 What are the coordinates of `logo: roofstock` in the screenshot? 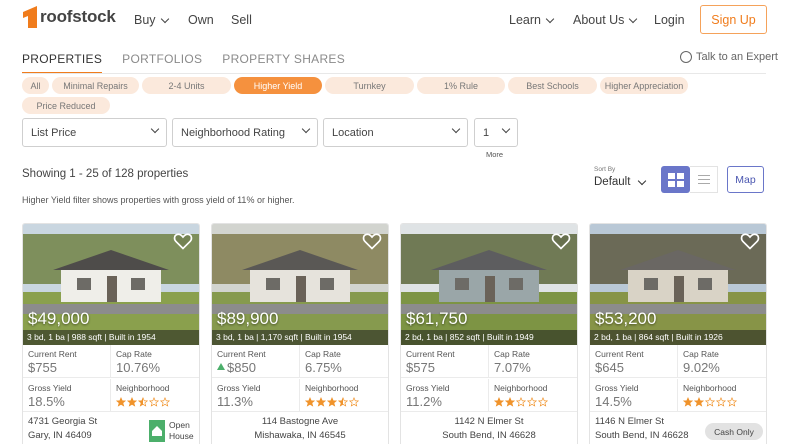 It's located at (69, 17).